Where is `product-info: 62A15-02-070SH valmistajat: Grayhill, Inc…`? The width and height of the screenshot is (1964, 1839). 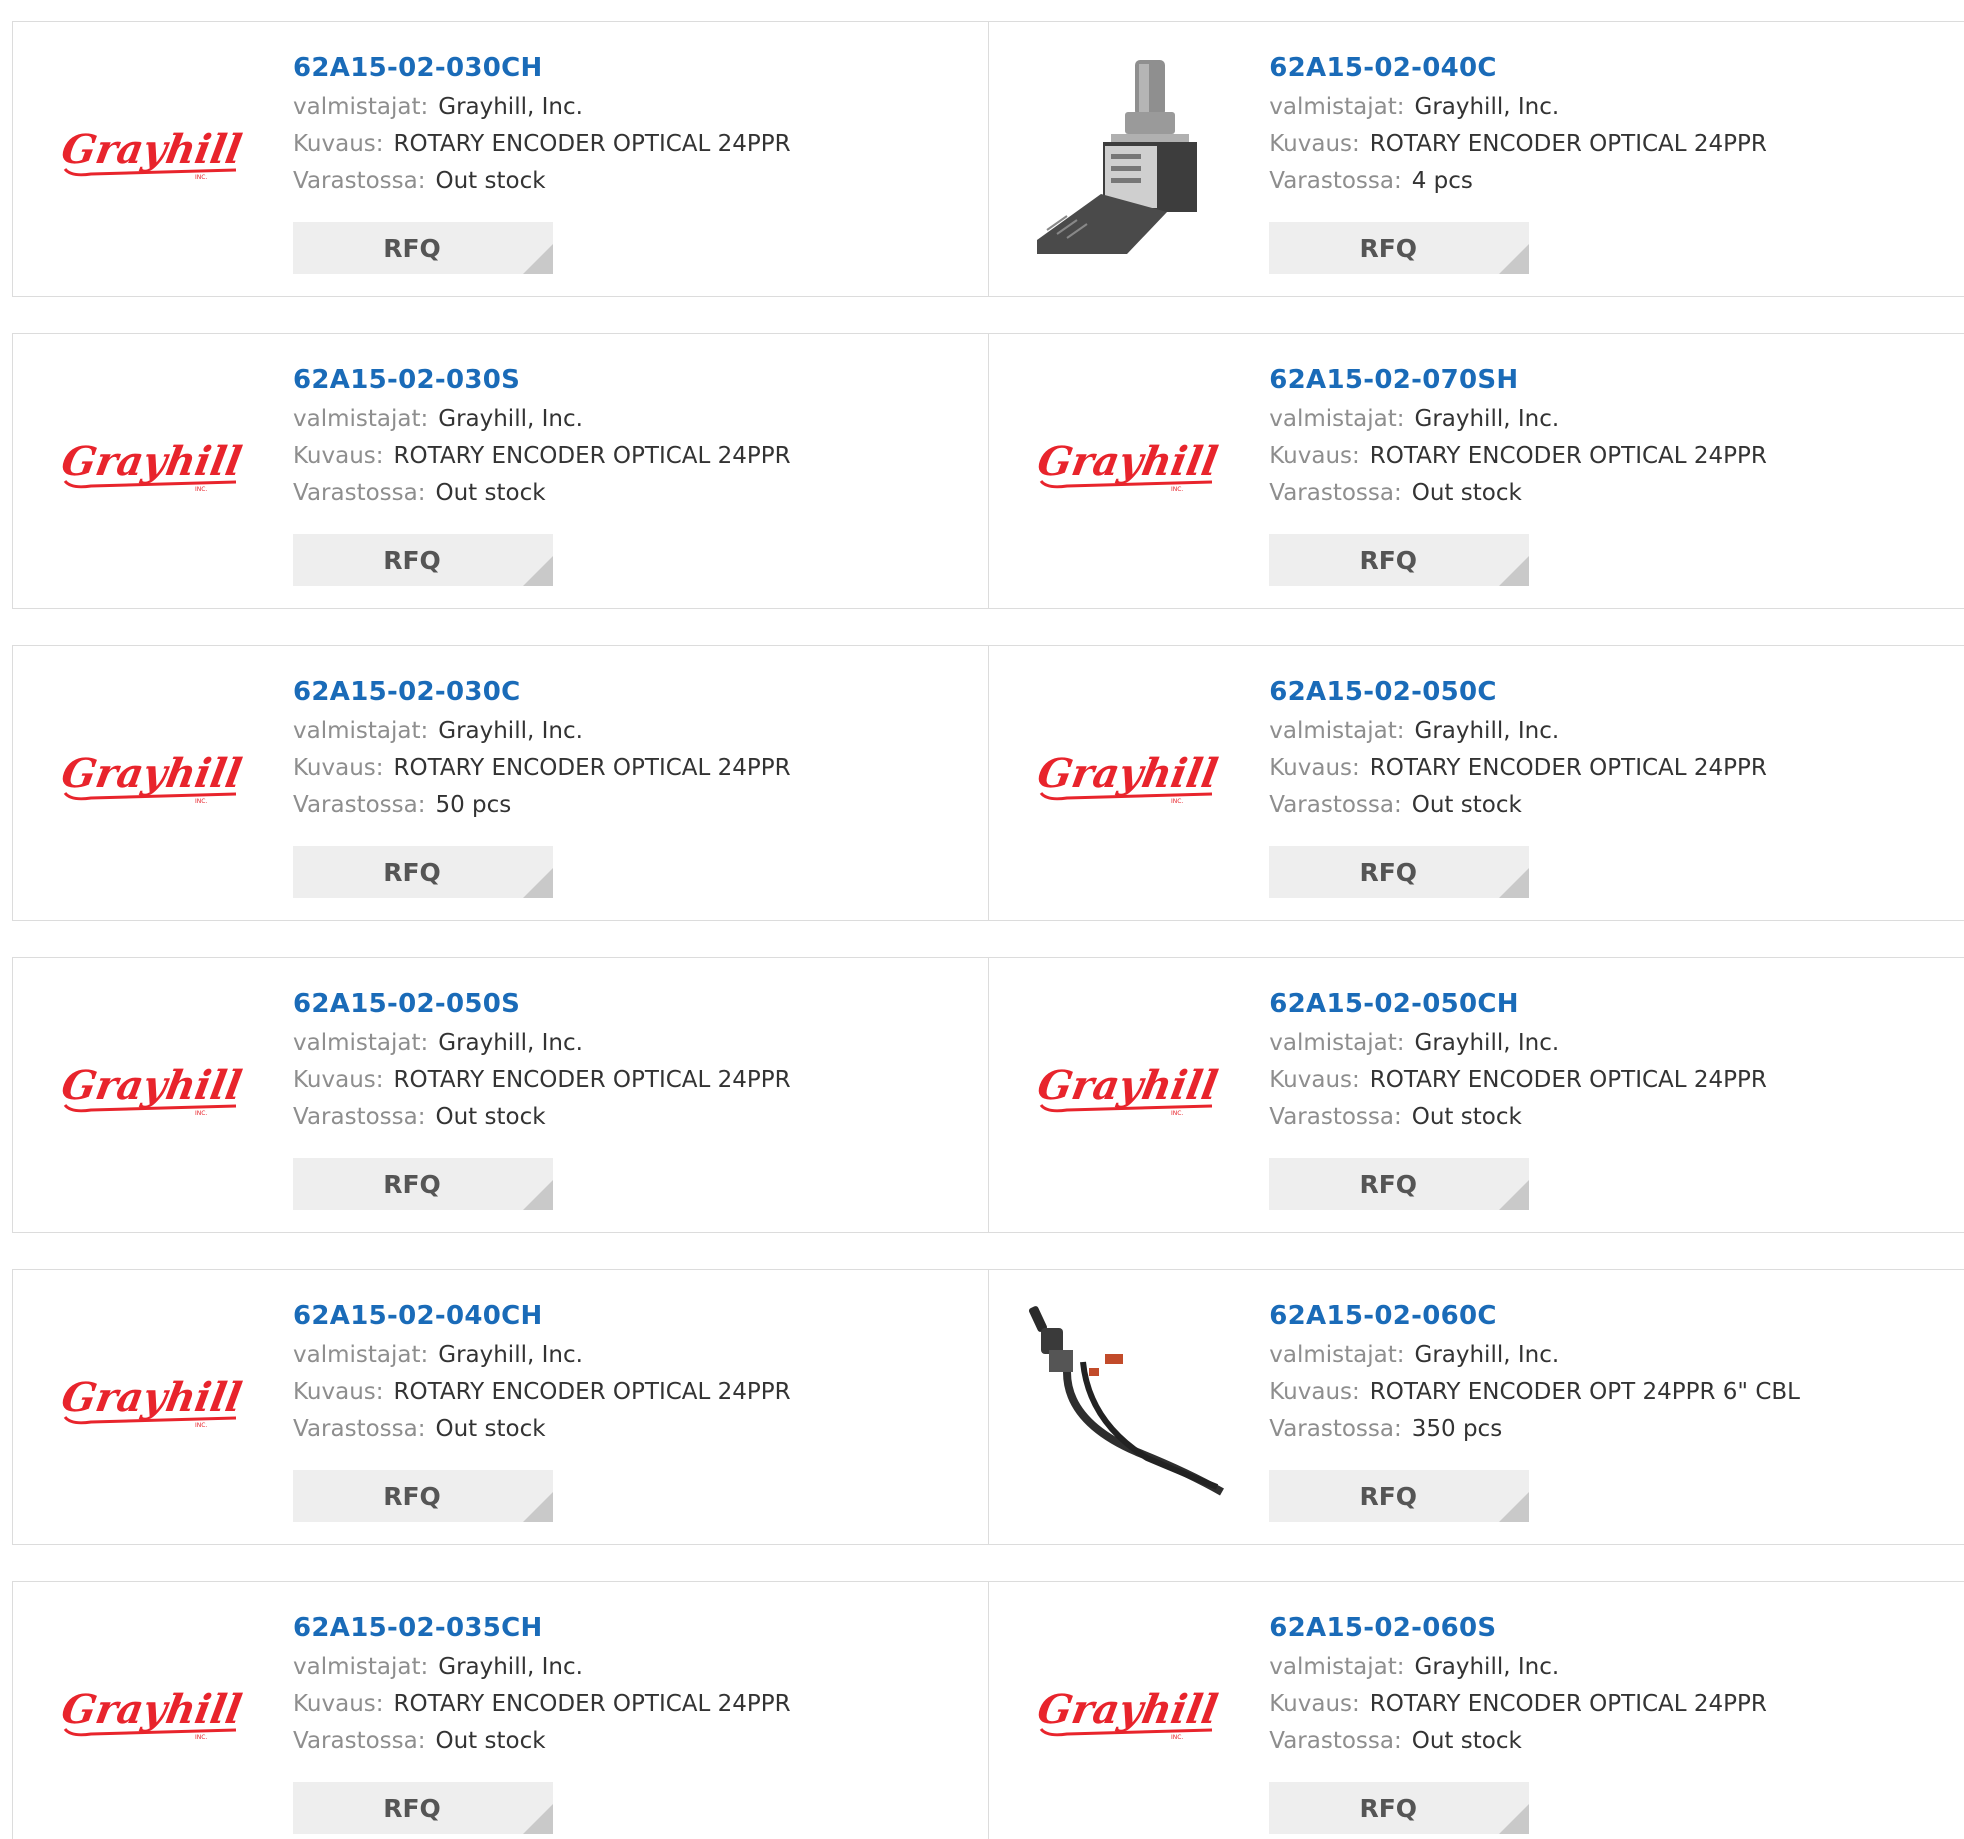
product-info: 62A15-02-070SH valmistajat: Grayhill, Inc… is located at coordinates (1518, 438).